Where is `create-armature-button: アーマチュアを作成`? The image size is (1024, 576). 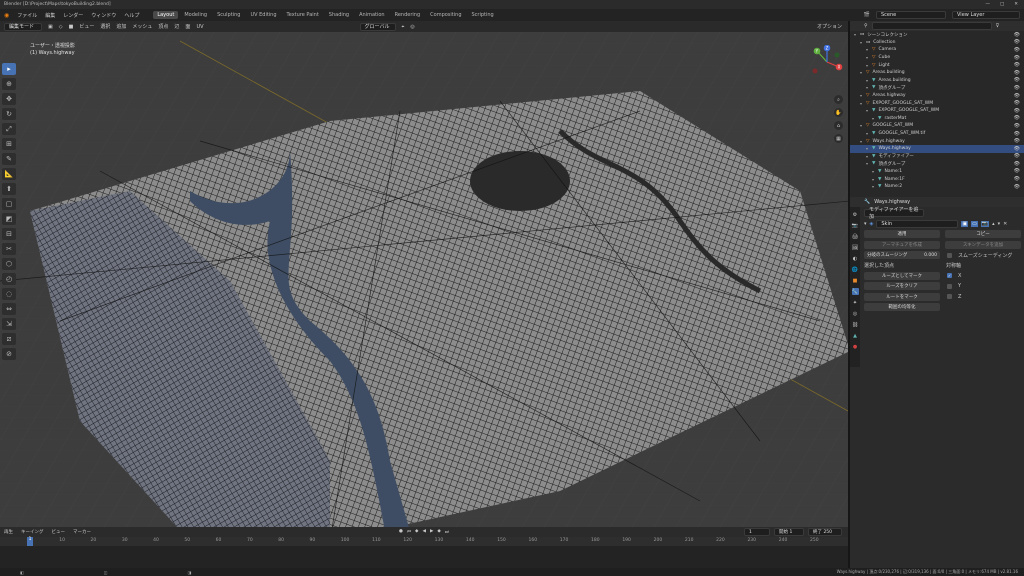
create-armature-button: アーマチュアを作成 is located at coordinates (902, 244).